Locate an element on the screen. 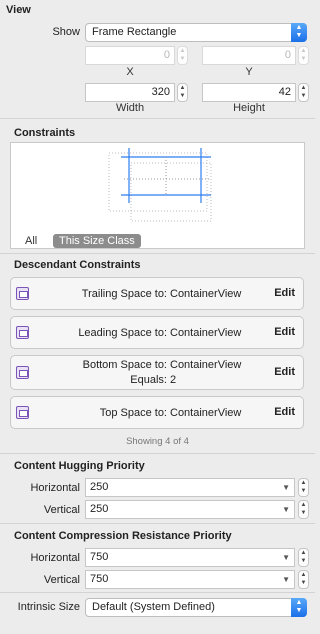  hugging-horizontal-value: 250 is located at coordinates (99, 487).